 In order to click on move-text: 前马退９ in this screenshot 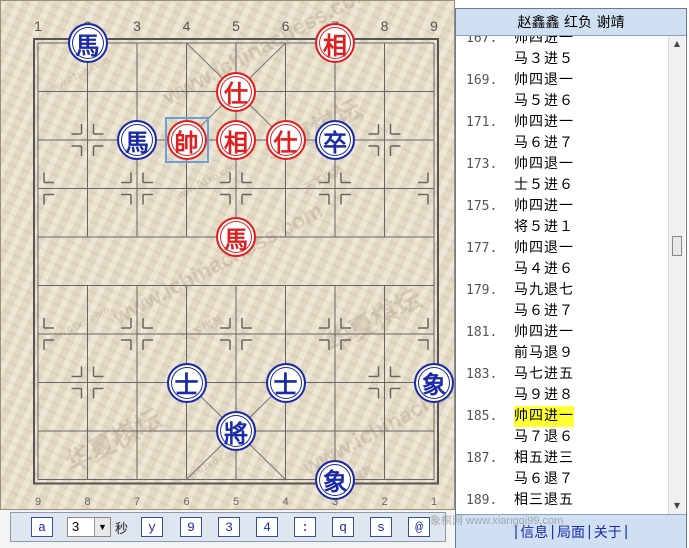, I will do `click(544, 353)`.